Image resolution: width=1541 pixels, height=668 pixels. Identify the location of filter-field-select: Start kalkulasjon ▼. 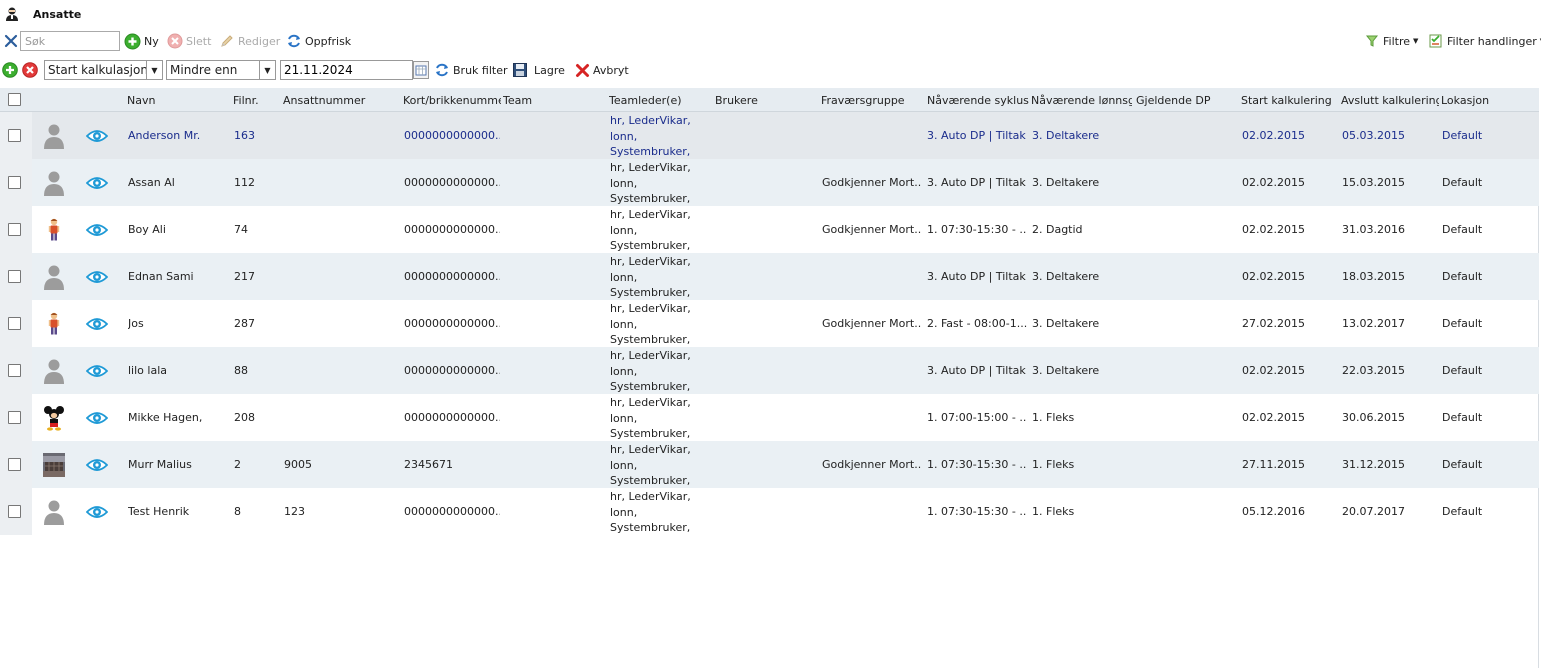
(103, 70).